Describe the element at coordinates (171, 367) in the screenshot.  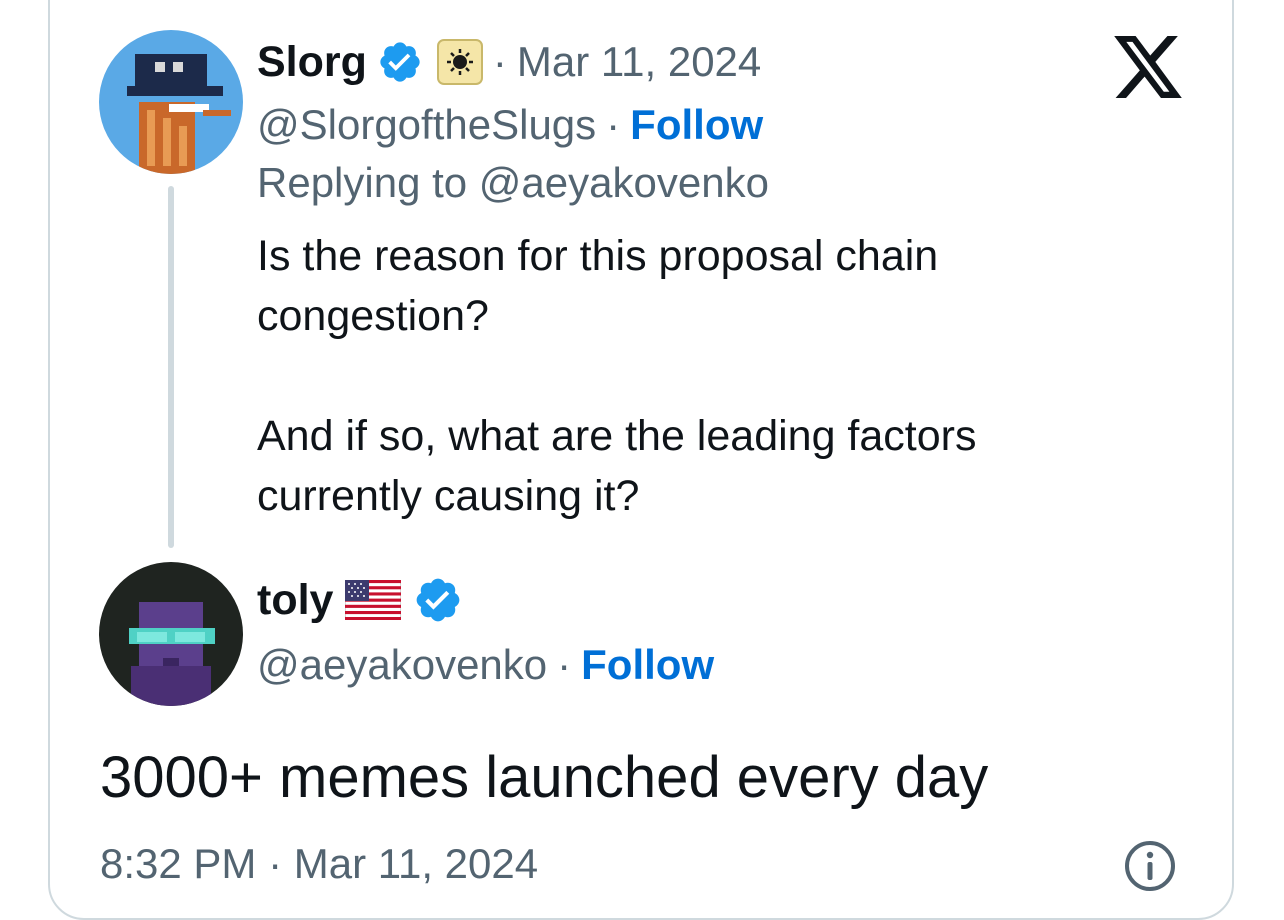
I see `thread-connector` at that location.